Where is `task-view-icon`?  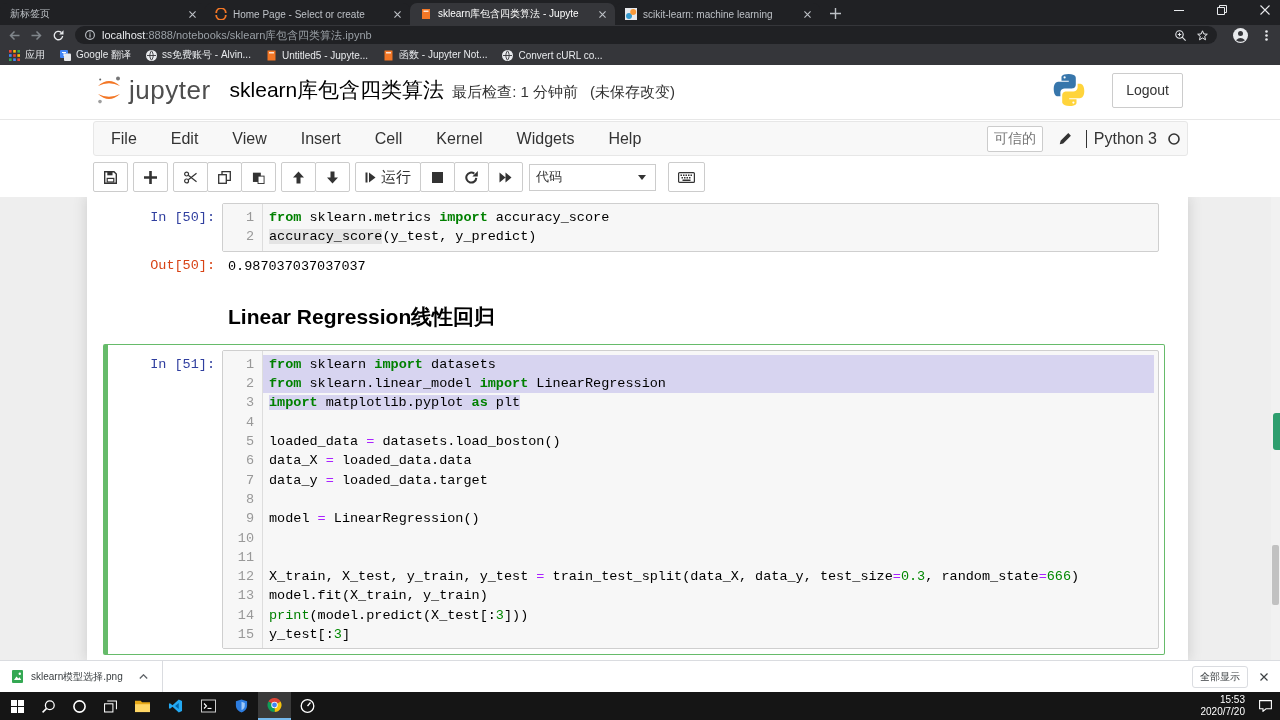 task-view-icon is located at coordinates (110, 706).